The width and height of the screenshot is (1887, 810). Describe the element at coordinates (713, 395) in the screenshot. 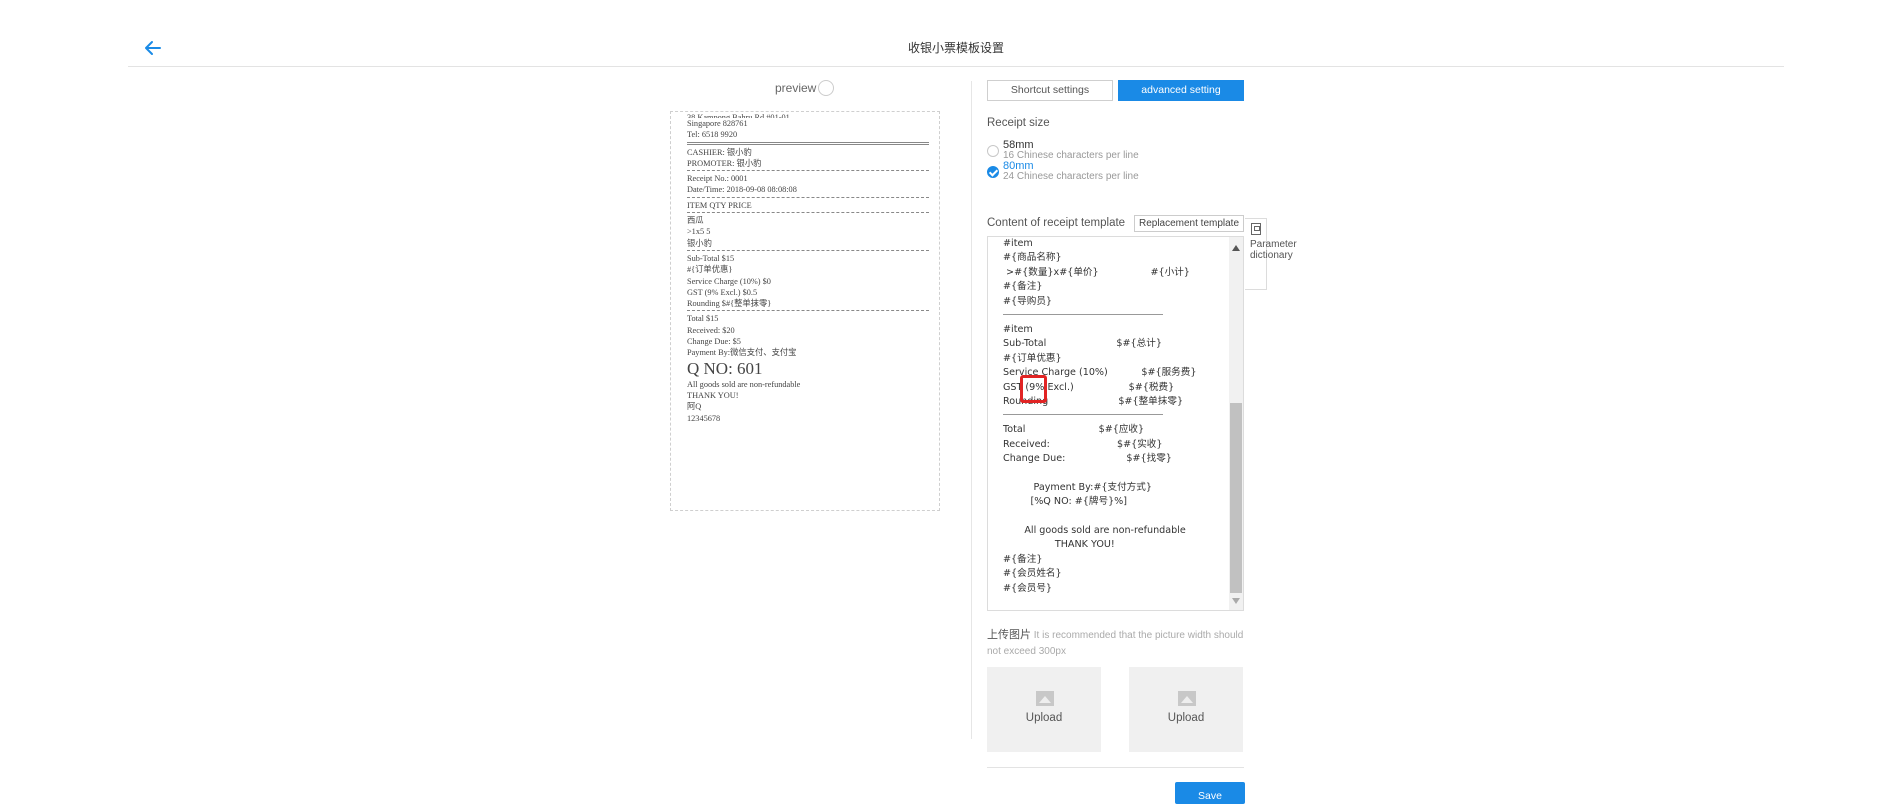

I see `receipt-line: THANK YOU!` at that location.